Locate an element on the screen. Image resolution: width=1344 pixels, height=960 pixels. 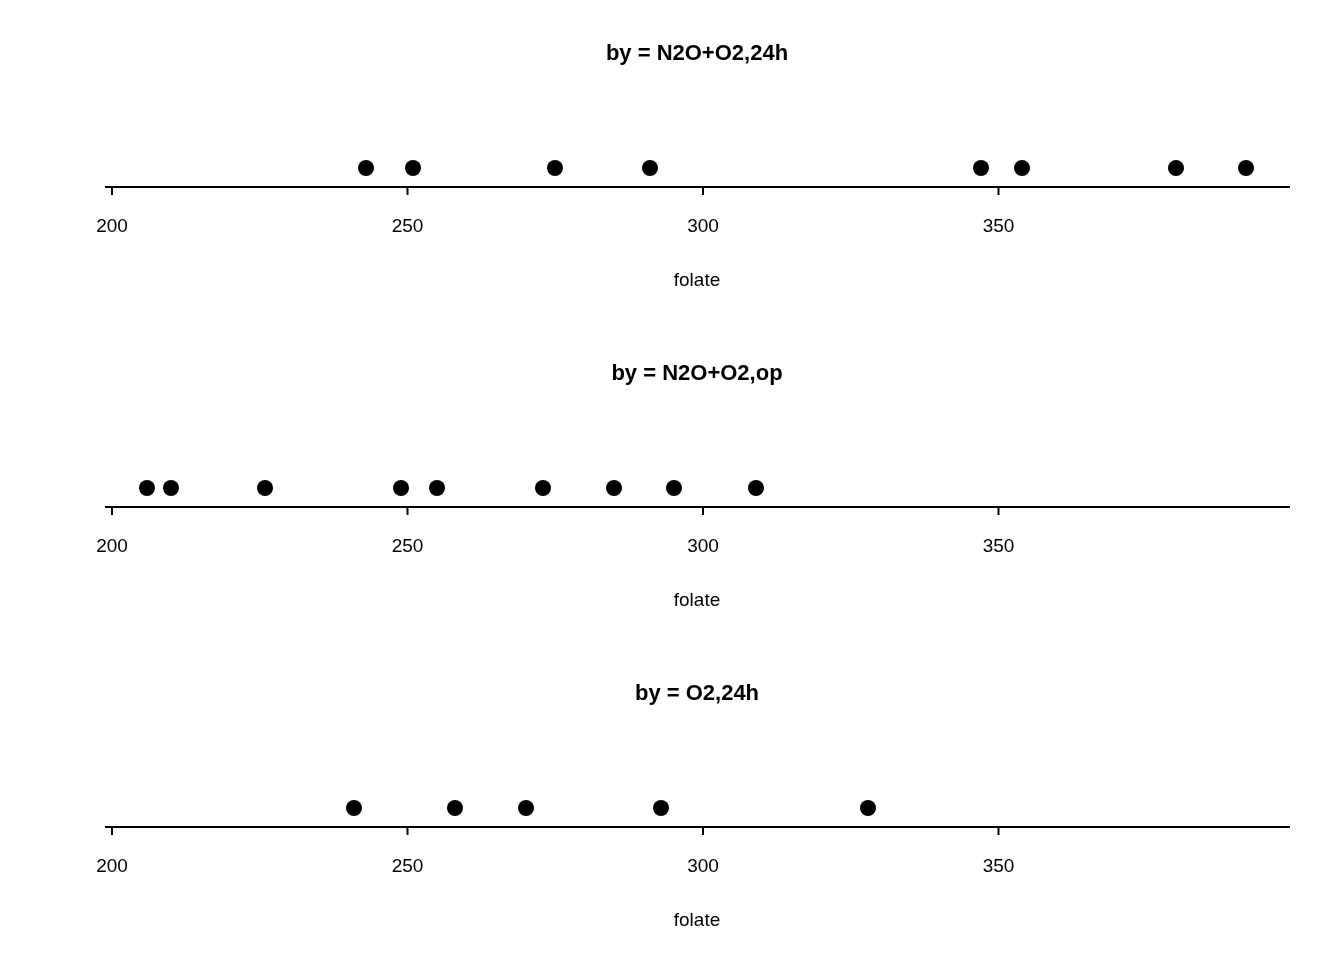
chart-title: by = N2O+O2,24h is located at coordinates (697, 52).